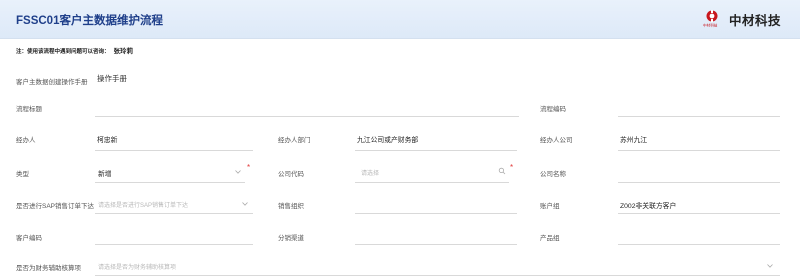 The height and width of the screenshot is (280, 800). Describe the element at coordinates (634, 140) in the screenshot. I see `handler-company-value: 苏州九江` at that location.